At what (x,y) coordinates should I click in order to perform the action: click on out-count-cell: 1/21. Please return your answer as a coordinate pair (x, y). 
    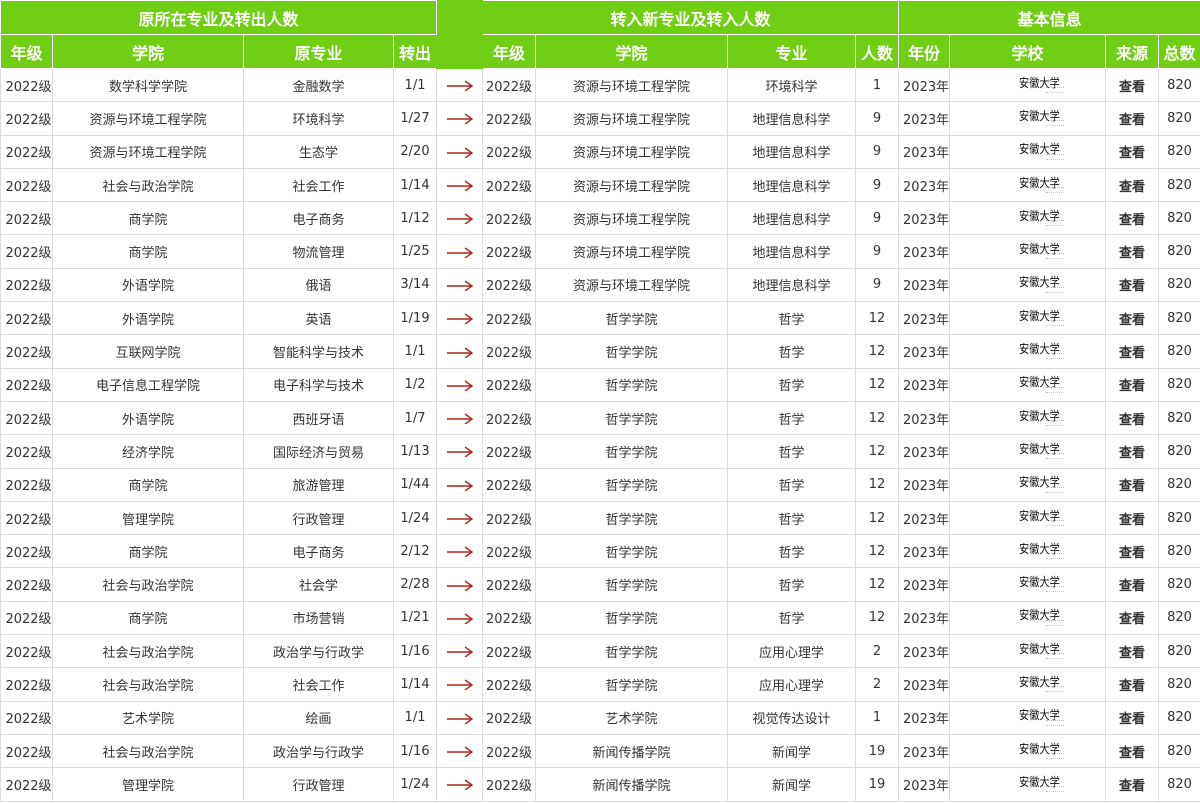
    Looking at the image, I should click on (415, 618).